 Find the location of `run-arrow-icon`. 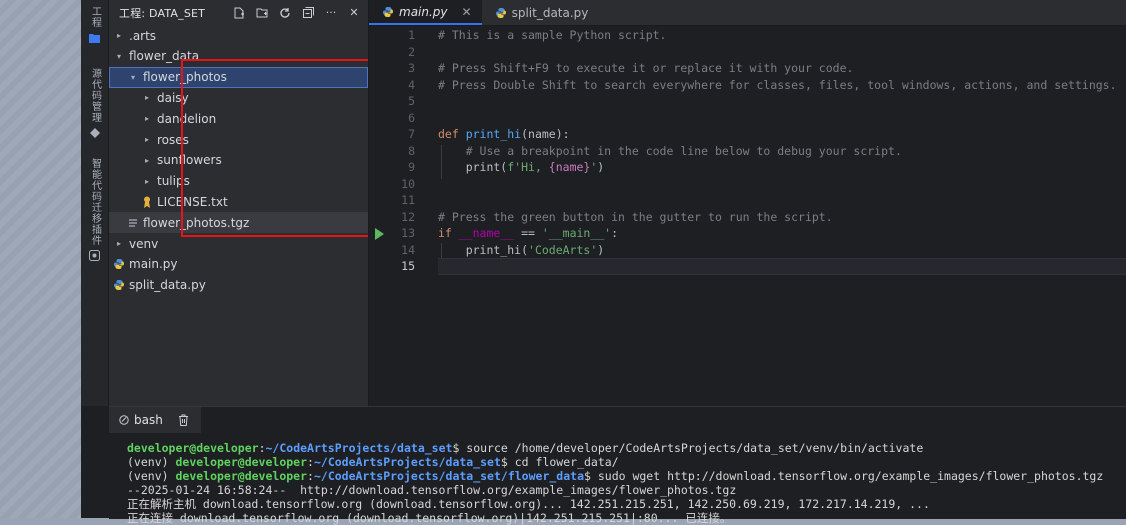

run-arrow-icon is located at coordinates (379, 234).